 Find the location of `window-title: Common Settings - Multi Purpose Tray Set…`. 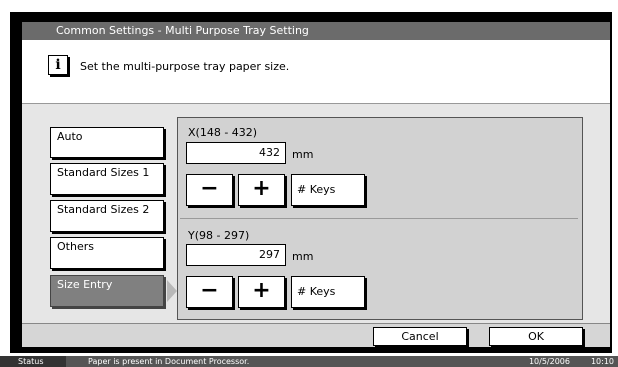

window-title: Common Settings - Multi Purpose Tray Set… is located at coordinates (316, 31).